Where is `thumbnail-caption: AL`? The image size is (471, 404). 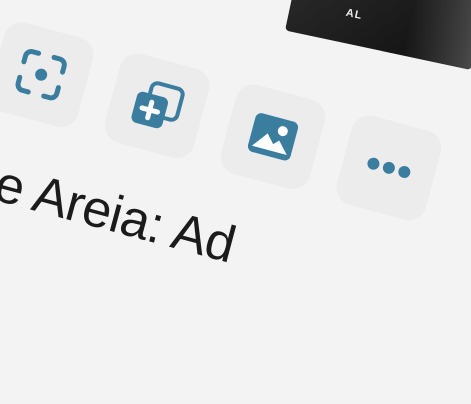
thumbnail-caption: AL is located at coordinates (354, 14).